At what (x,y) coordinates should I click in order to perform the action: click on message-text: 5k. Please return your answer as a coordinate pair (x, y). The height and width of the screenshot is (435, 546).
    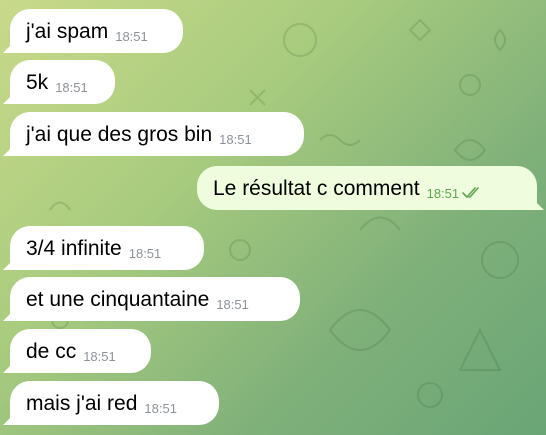
    Looking at the image, I should click on (37, 82).